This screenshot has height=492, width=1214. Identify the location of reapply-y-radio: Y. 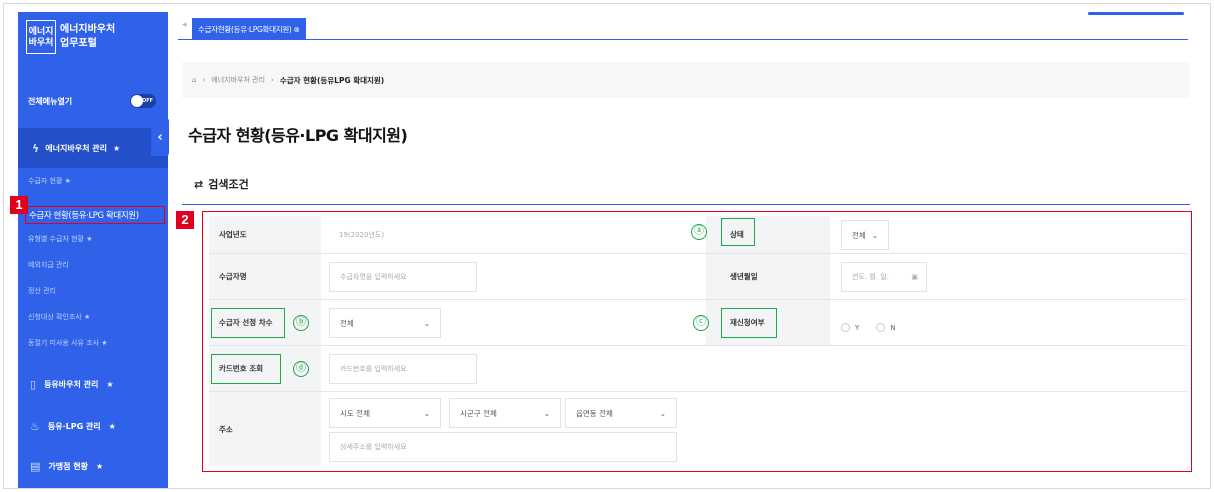
(850, 327).